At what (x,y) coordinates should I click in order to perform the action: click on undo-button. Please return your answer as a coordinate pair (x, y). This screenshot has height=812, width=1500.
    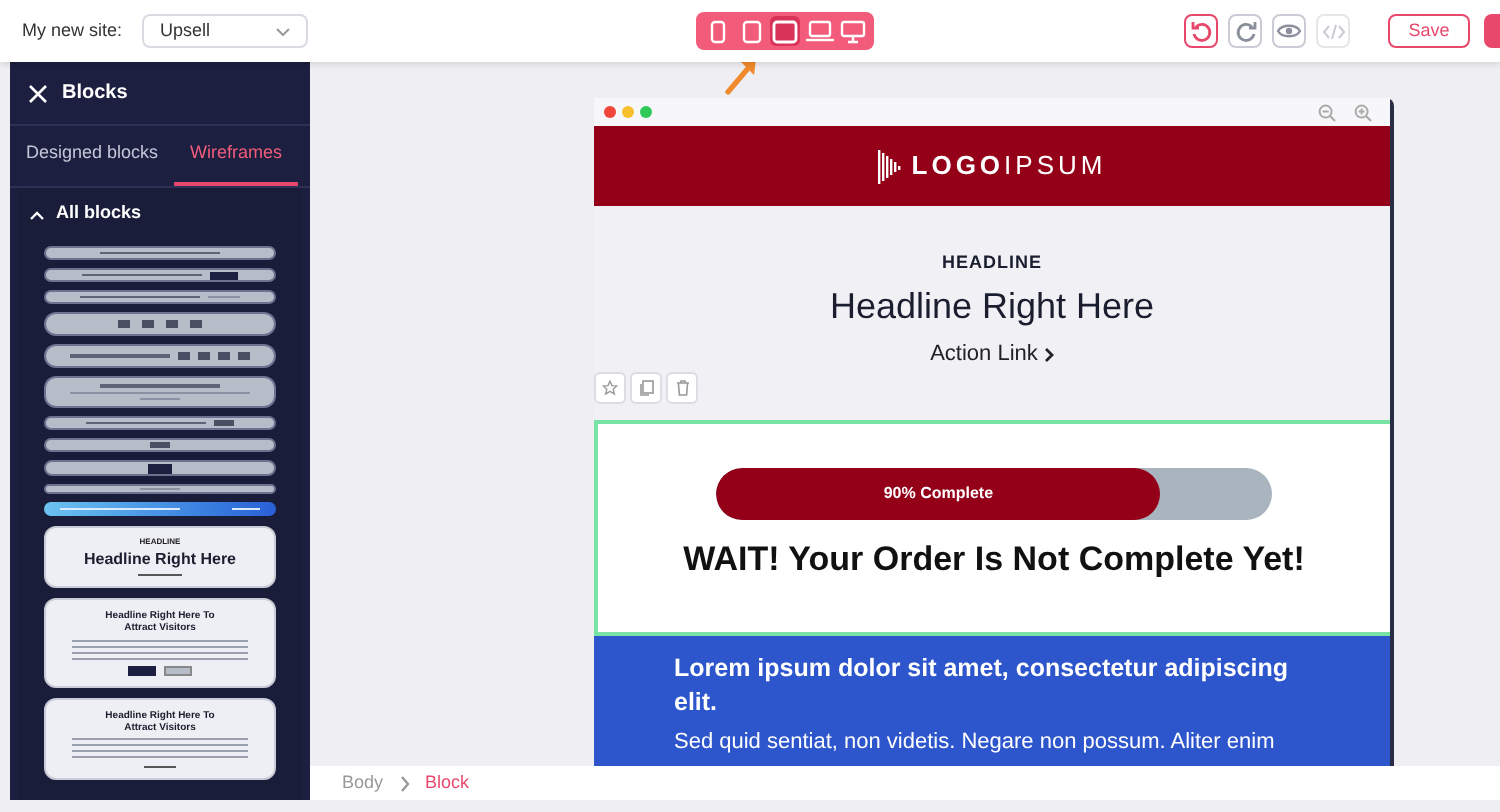
    Looking at the image, I should click on (1201, 31).